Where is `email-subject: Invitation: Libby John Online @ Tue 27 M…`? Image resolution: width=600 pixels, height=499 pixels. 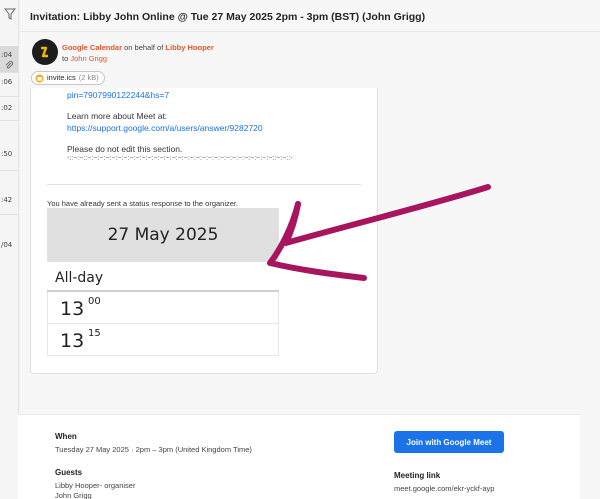
email-subject: Invitation: Libby John Online @ Tue 27 M… is located at coordinates (228, 17).